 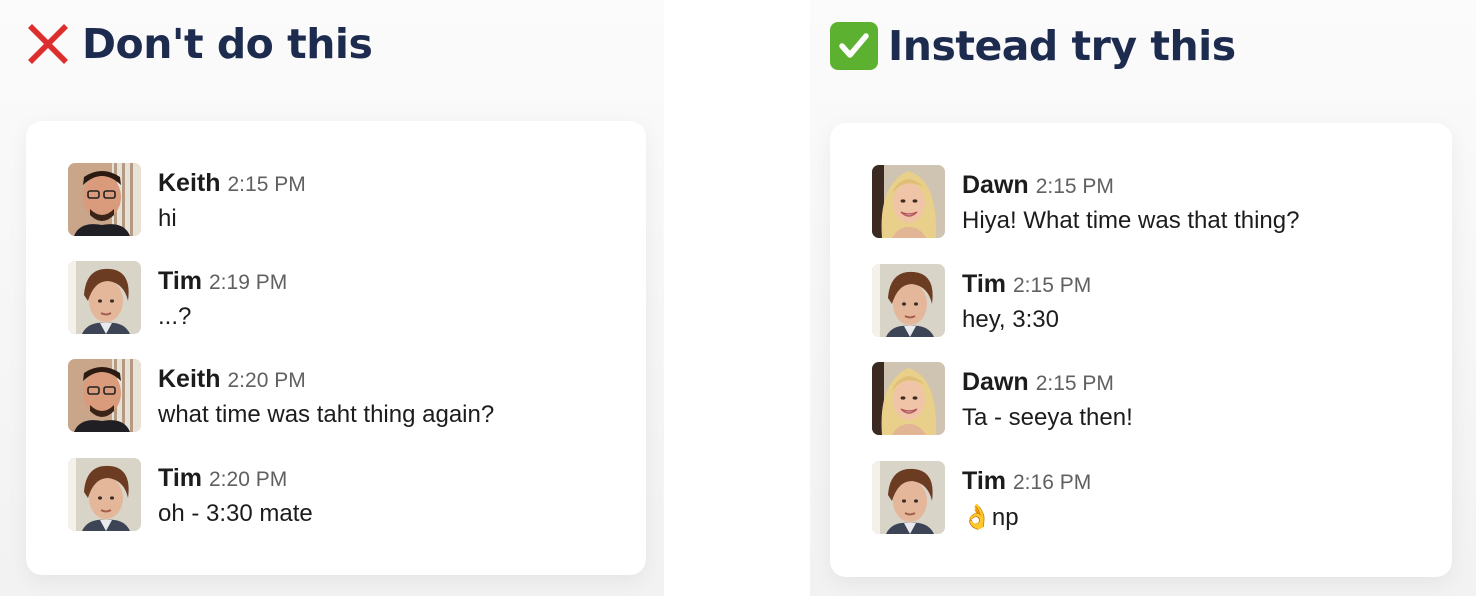 I want to click on chat-message: Tim 2:16 PM 👌np, so click(x=981, y=497).